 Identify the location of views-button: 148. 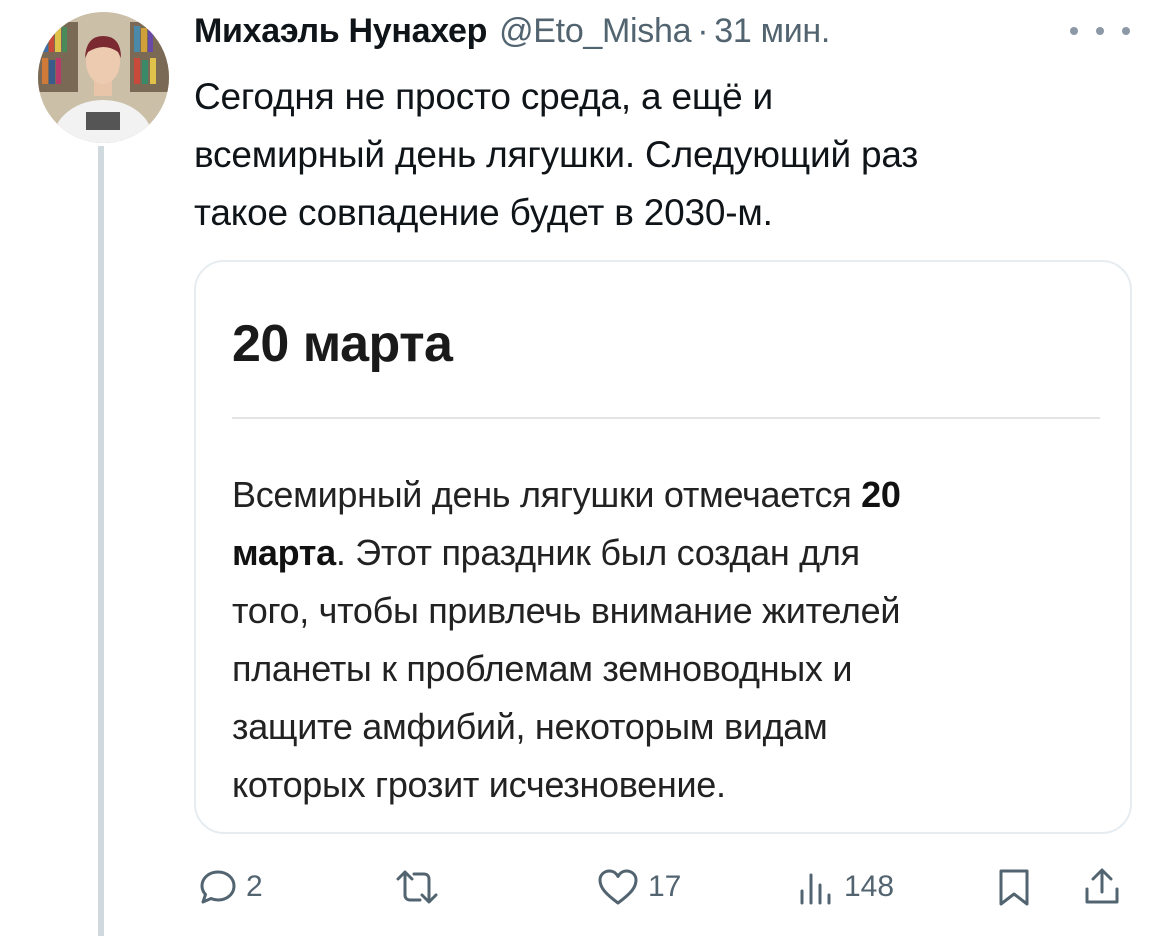
(845, 887).